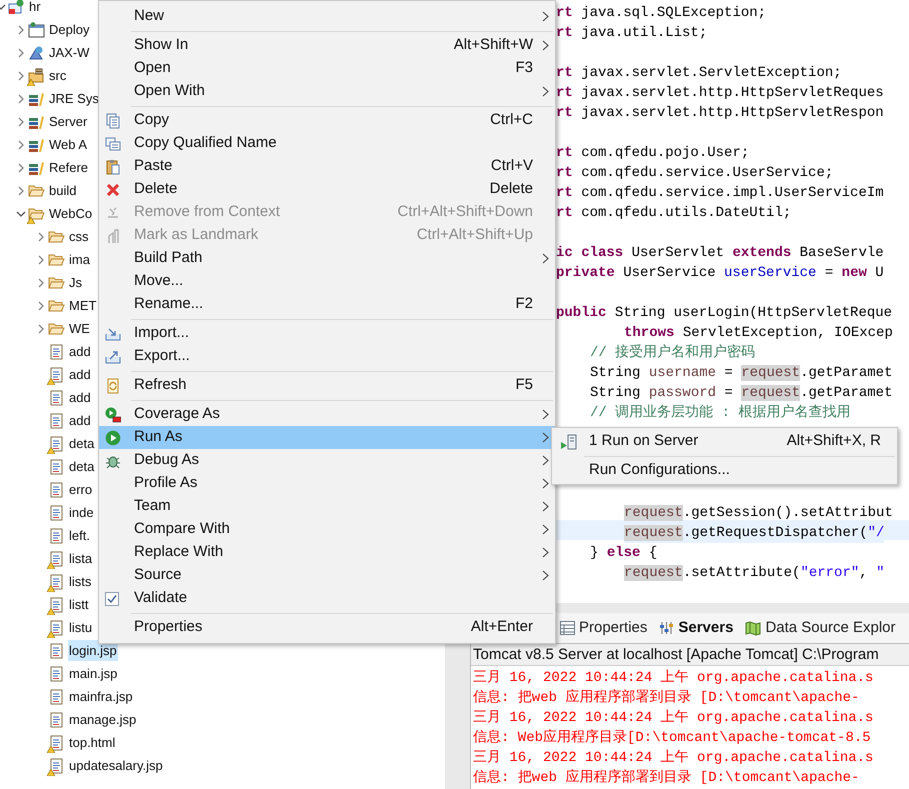 This screenshot has width=909, height=789. I want to click on panel-tab: Servers, so click(696, 628).